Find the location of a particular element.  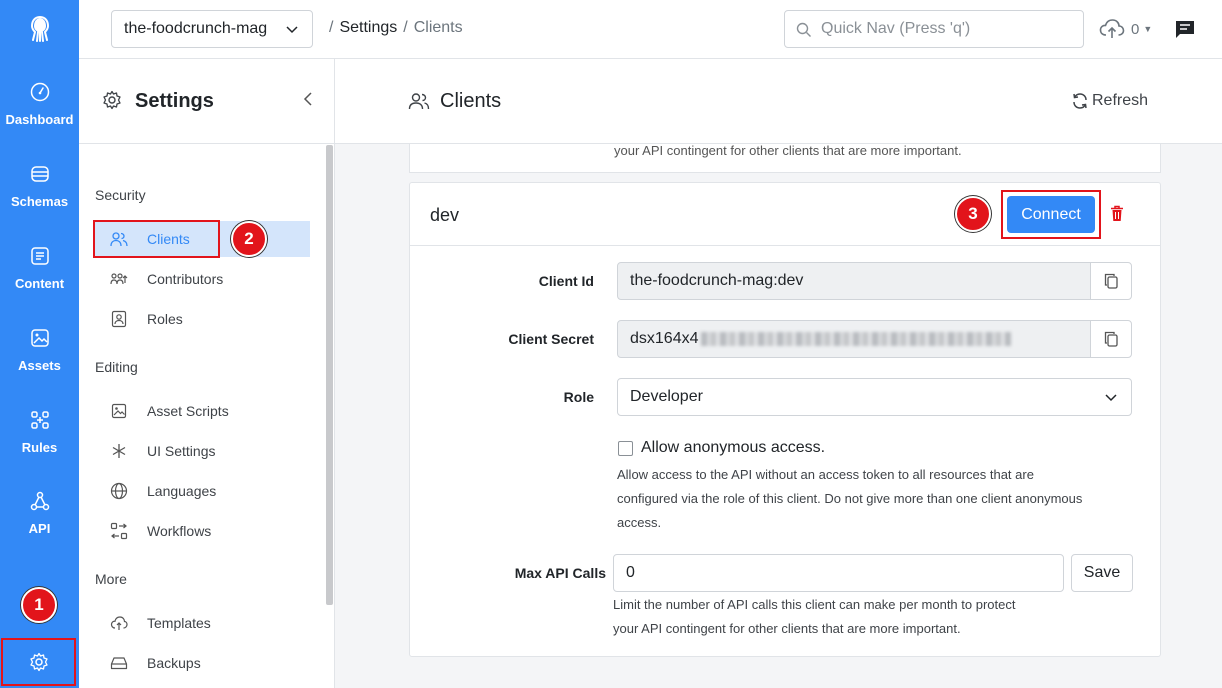

quick-nav-input: Quick Nav (Press 'q') is located at coordinates (934, 29).